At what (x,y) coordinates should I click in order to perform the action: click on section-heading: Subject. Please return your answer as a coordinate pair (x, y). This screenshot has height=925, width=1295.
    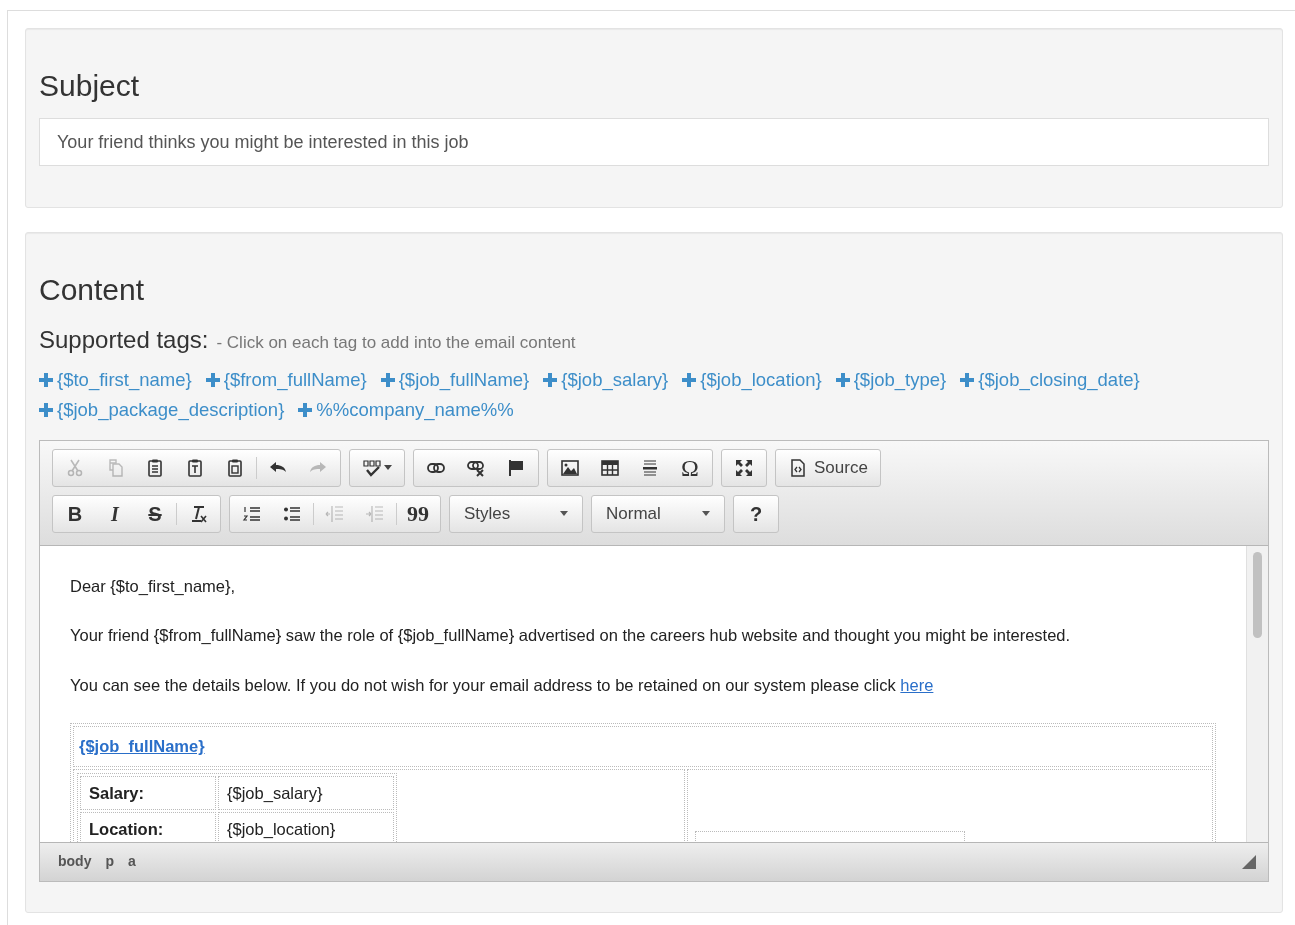
    Looking at the image, I should click on (90, 85).